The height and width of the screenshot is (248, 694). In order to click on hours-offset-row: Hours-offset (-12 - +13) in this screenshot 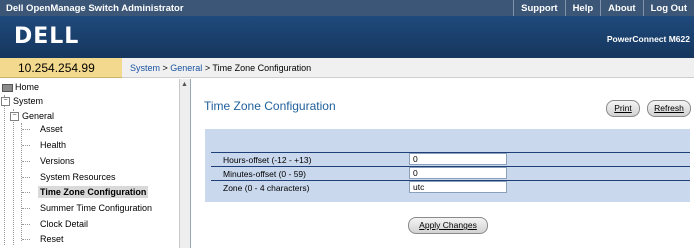, I will do `click(450, 158)`.